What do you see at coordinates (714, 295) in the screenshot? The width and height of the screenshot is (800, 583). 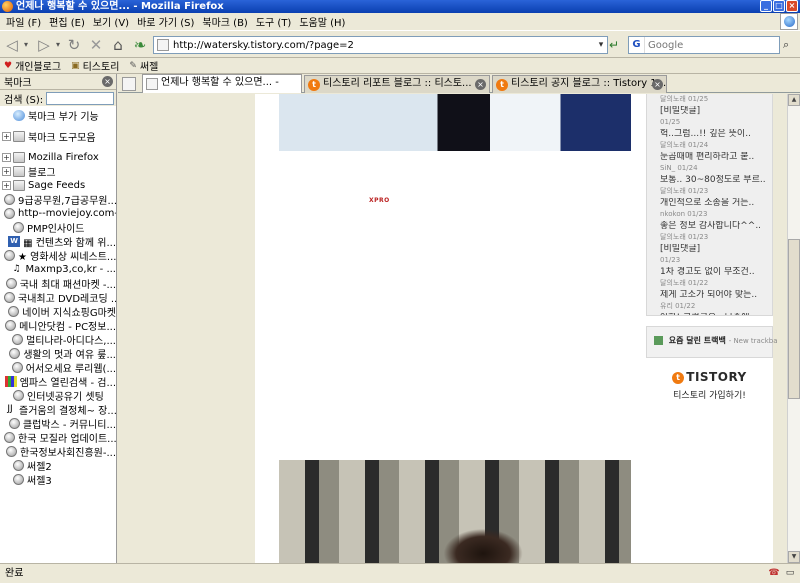 I see `comment-text: 제게 고소가 되어야 맞는..` at bounding box center [714, 295].